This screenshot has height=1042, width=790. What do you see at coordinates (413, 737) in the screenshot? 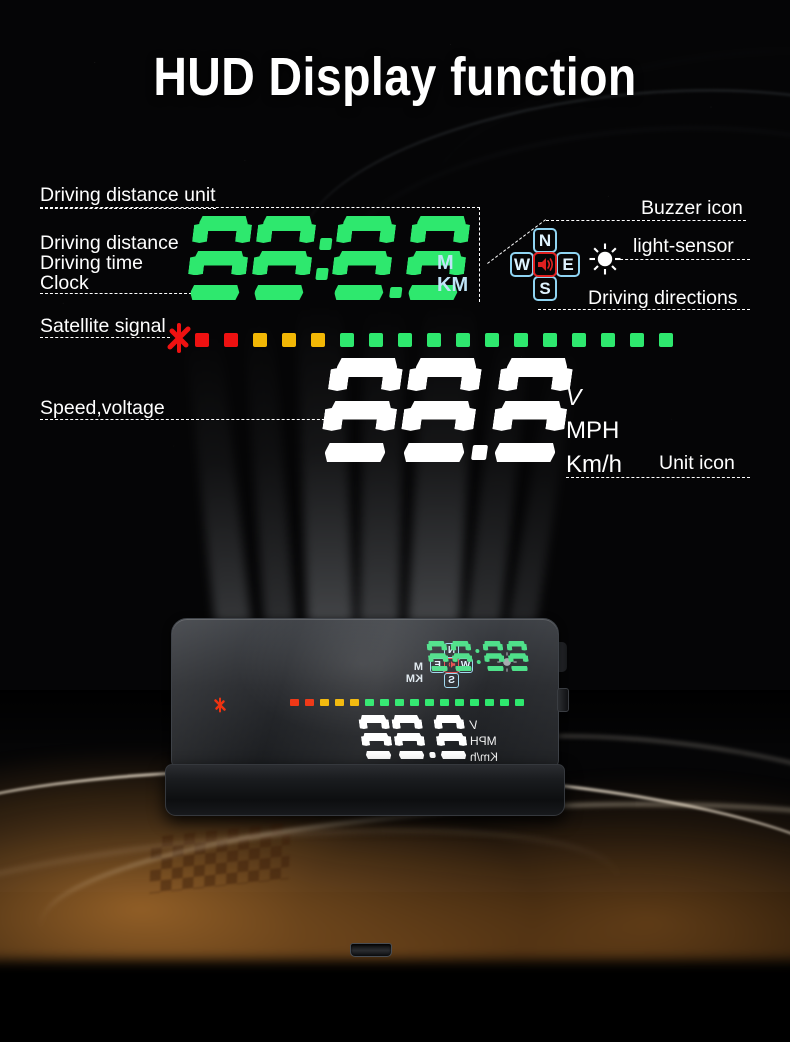
I see `device-white-readout` at bounding box center [413, 737].